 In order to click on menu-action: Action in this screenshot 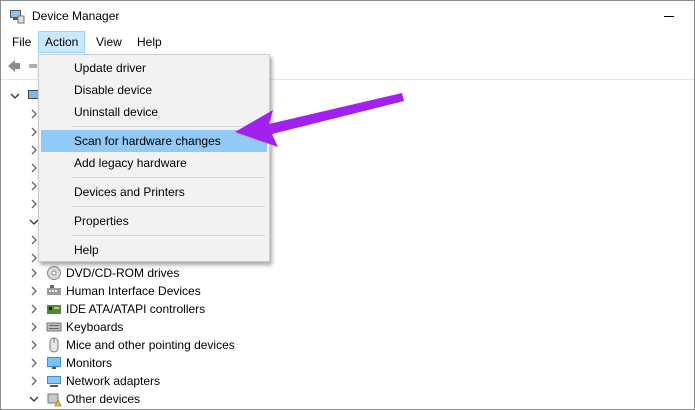, I will do `click(62, 42)`.